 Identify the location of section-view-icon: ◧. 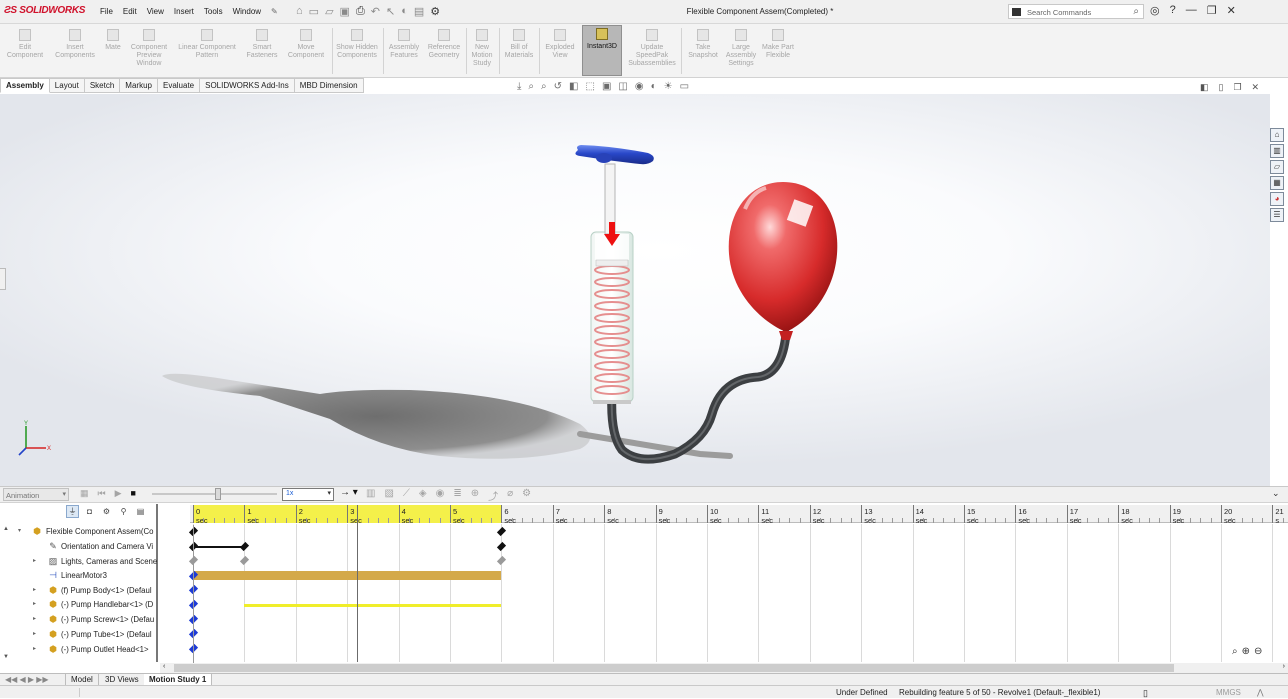
(573, 86).